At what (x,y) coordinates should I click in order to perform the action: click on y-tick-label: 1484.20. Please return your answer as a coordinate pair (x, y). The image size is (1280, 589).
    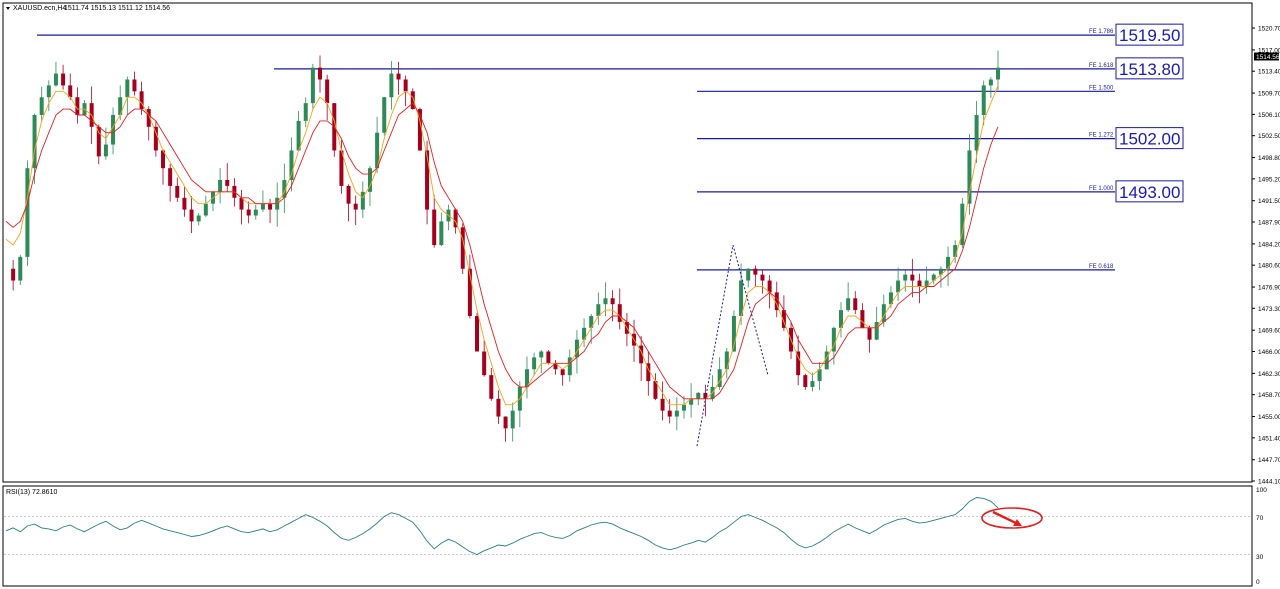
    Looking at the image, I should click on (1269, 244).